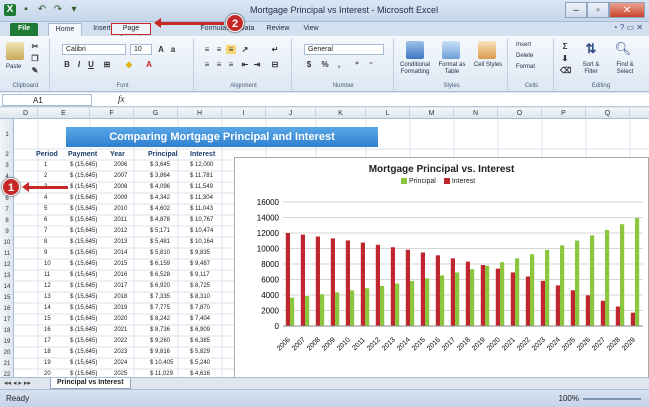  Describe the element at coordinates (7, 298) in the screenshot. I see `row-header: 15` at that location.